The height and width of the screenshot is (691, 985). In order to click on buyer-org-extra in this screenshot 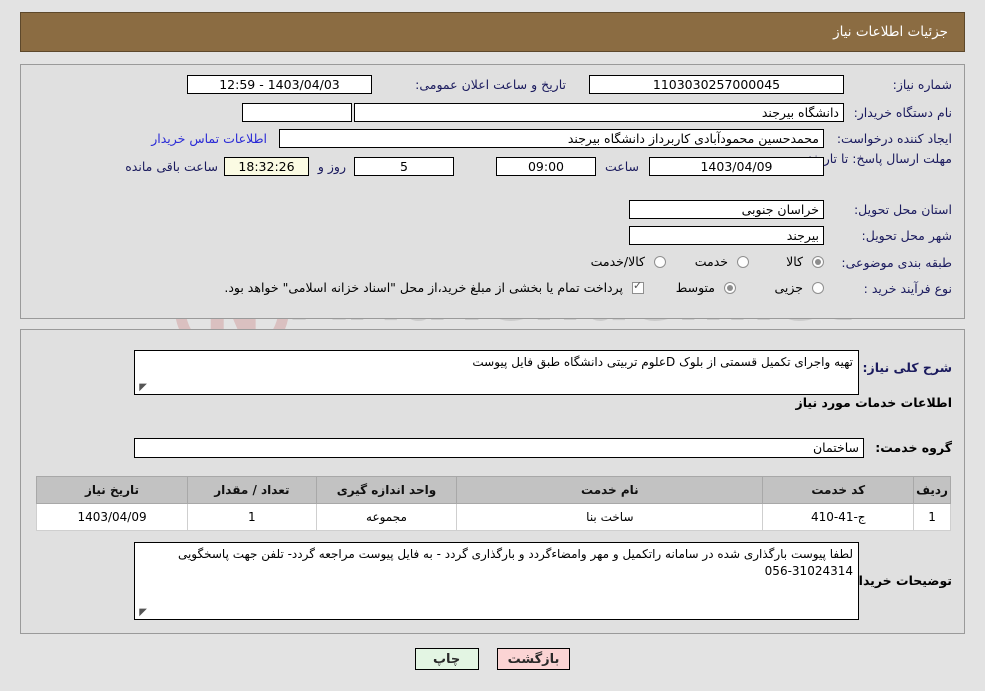, I will do `click(297, 112)`.